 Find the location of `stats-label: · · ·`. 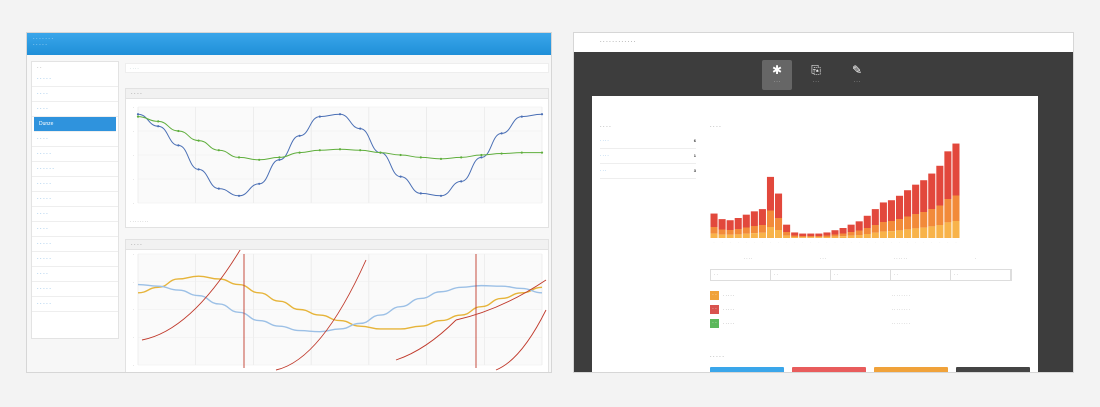

stats-label: · · · is located at coordinates (603, 170).